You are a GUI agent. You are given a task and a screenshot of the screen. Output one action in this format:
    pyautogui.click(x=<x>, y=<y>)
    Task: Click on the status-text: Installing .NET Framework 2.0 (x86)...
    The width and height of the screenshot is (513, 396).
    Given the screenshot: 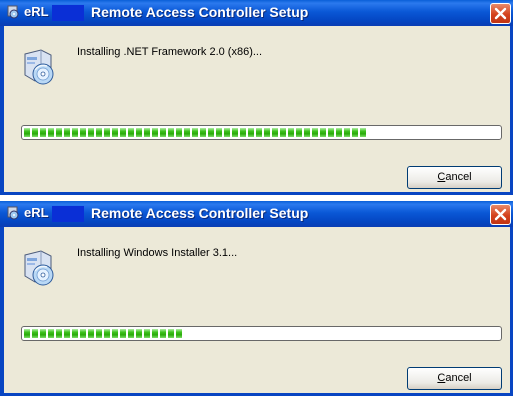 What is the action you would take?
    pyautogui.click(x=170, y=52)
    